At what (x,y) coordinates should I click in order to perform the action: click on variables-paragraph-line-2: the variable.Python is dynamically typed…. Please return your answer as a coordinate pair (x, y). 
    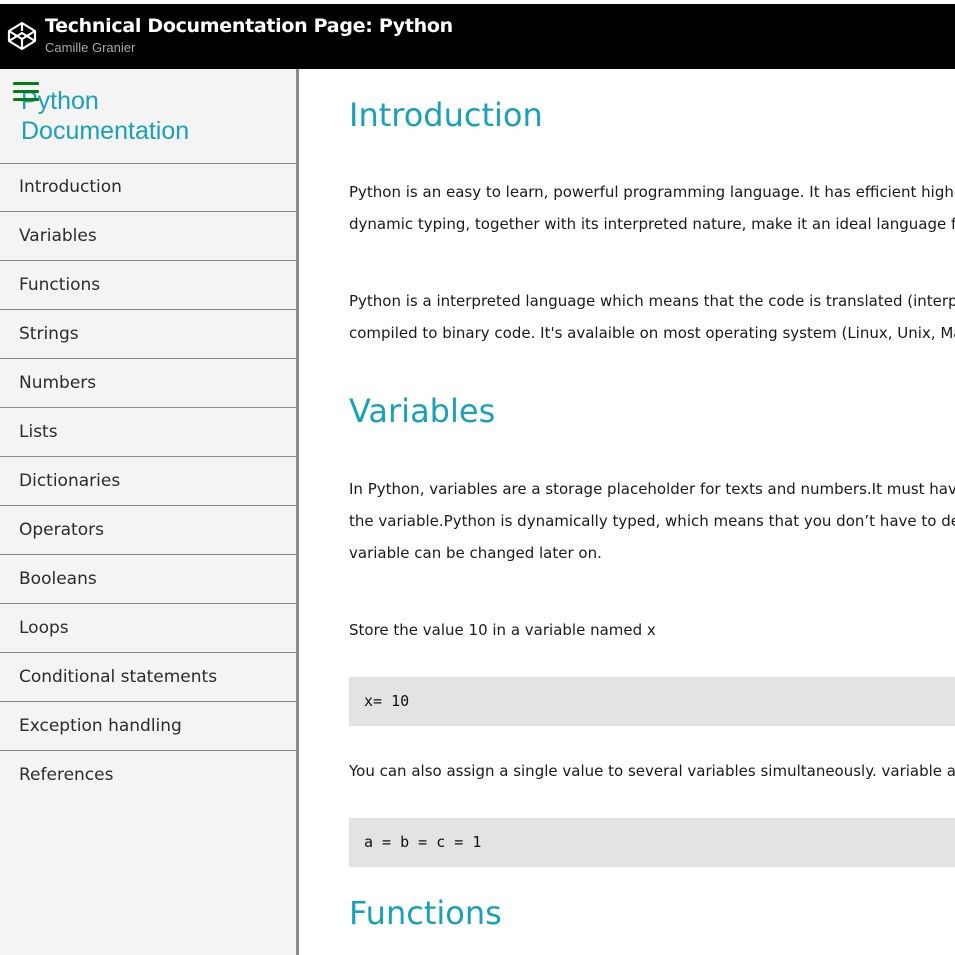
    Looking at the image, I should click on (652, 521).